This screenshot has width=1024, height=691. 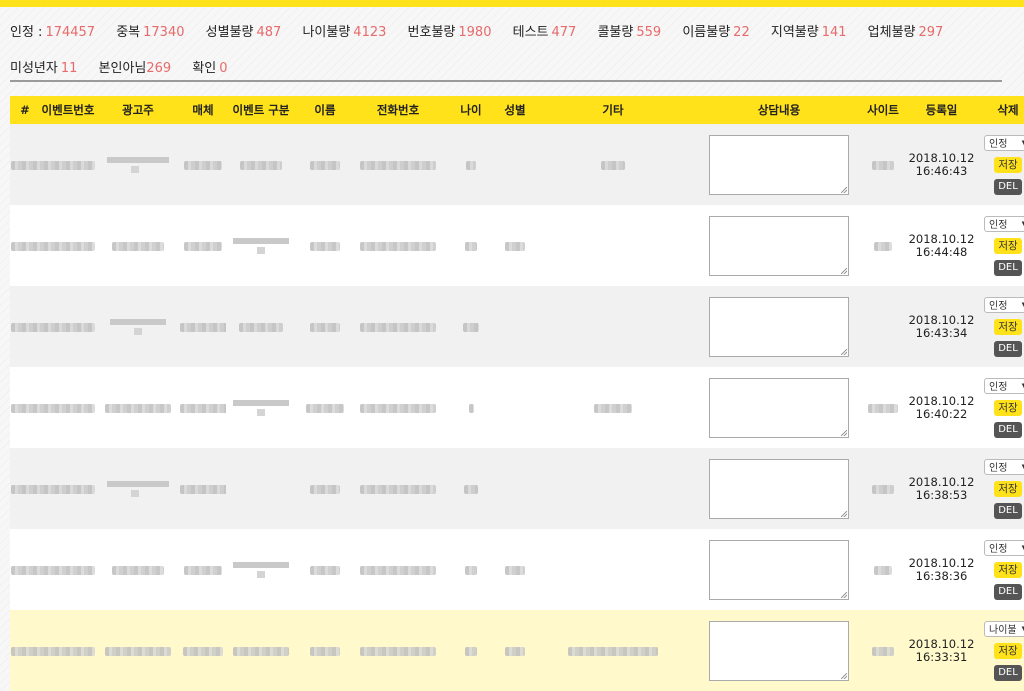 What do you see at coordinates (450, 33) in the screenshot?
I see `stat-number-invalid: 번호불량 1980` at bounding box center [450, 33].